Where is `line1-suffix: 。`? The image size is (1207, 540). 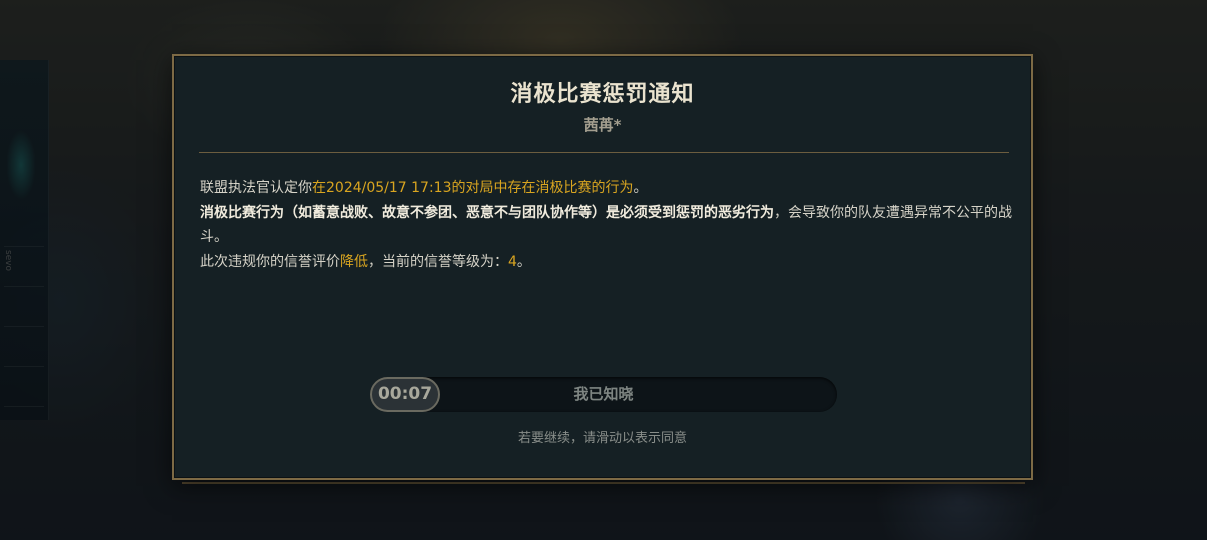
line1-suffix: 。 is located at coordinates (640, 188).